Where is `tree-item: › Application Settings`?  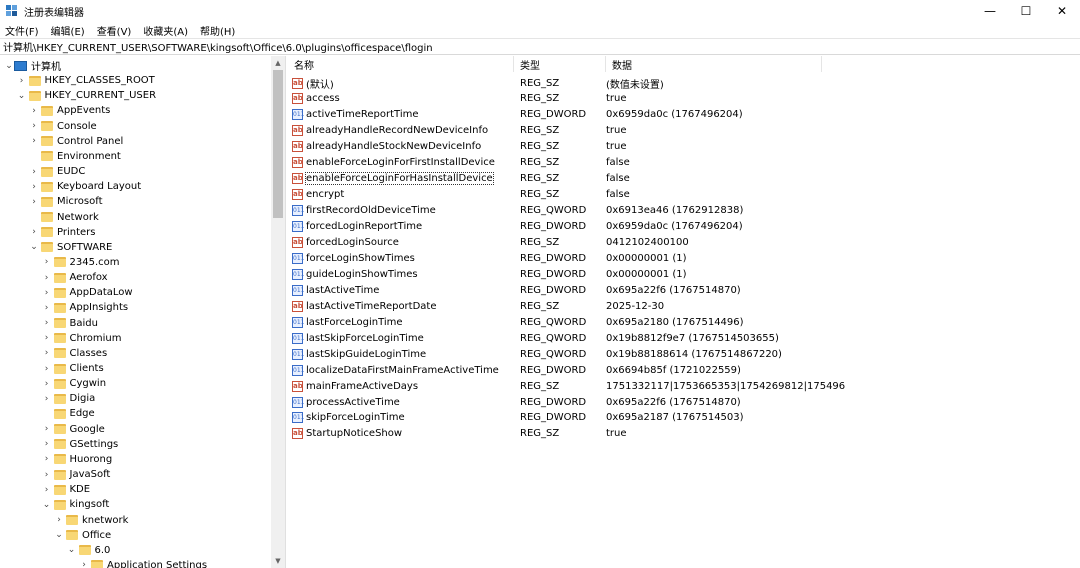
tree-item: › Application Settings is located at coordinates (143, 563).